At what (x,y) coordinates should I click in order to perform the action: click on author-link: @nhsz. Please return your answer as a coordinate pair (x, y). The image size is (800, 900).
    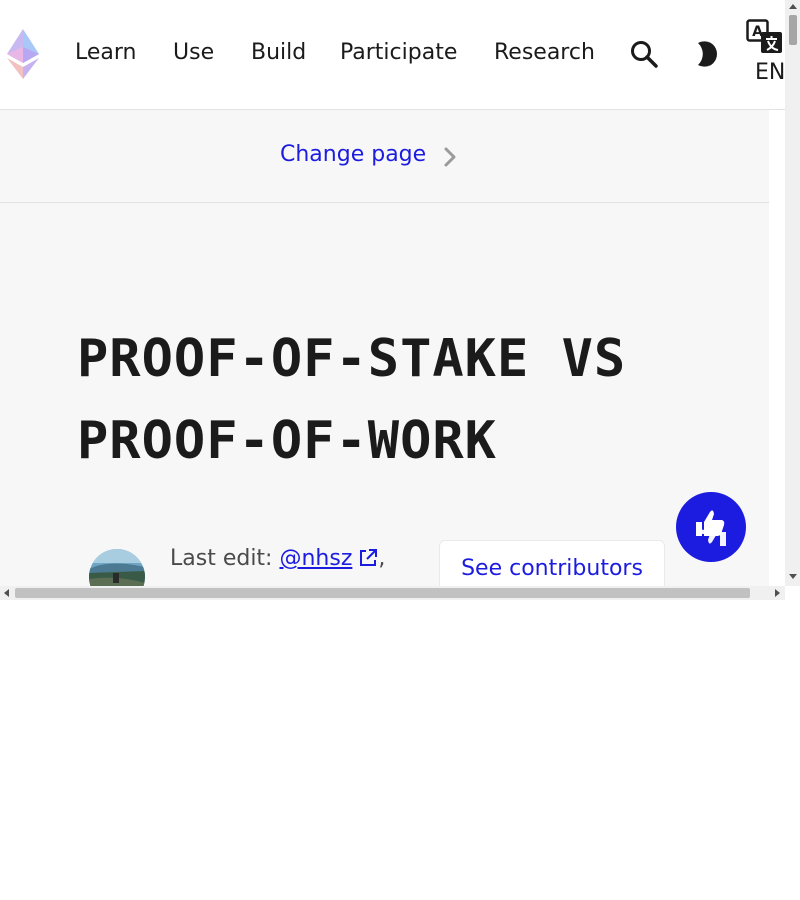
    Looking at the image, I should click on (315, 558).